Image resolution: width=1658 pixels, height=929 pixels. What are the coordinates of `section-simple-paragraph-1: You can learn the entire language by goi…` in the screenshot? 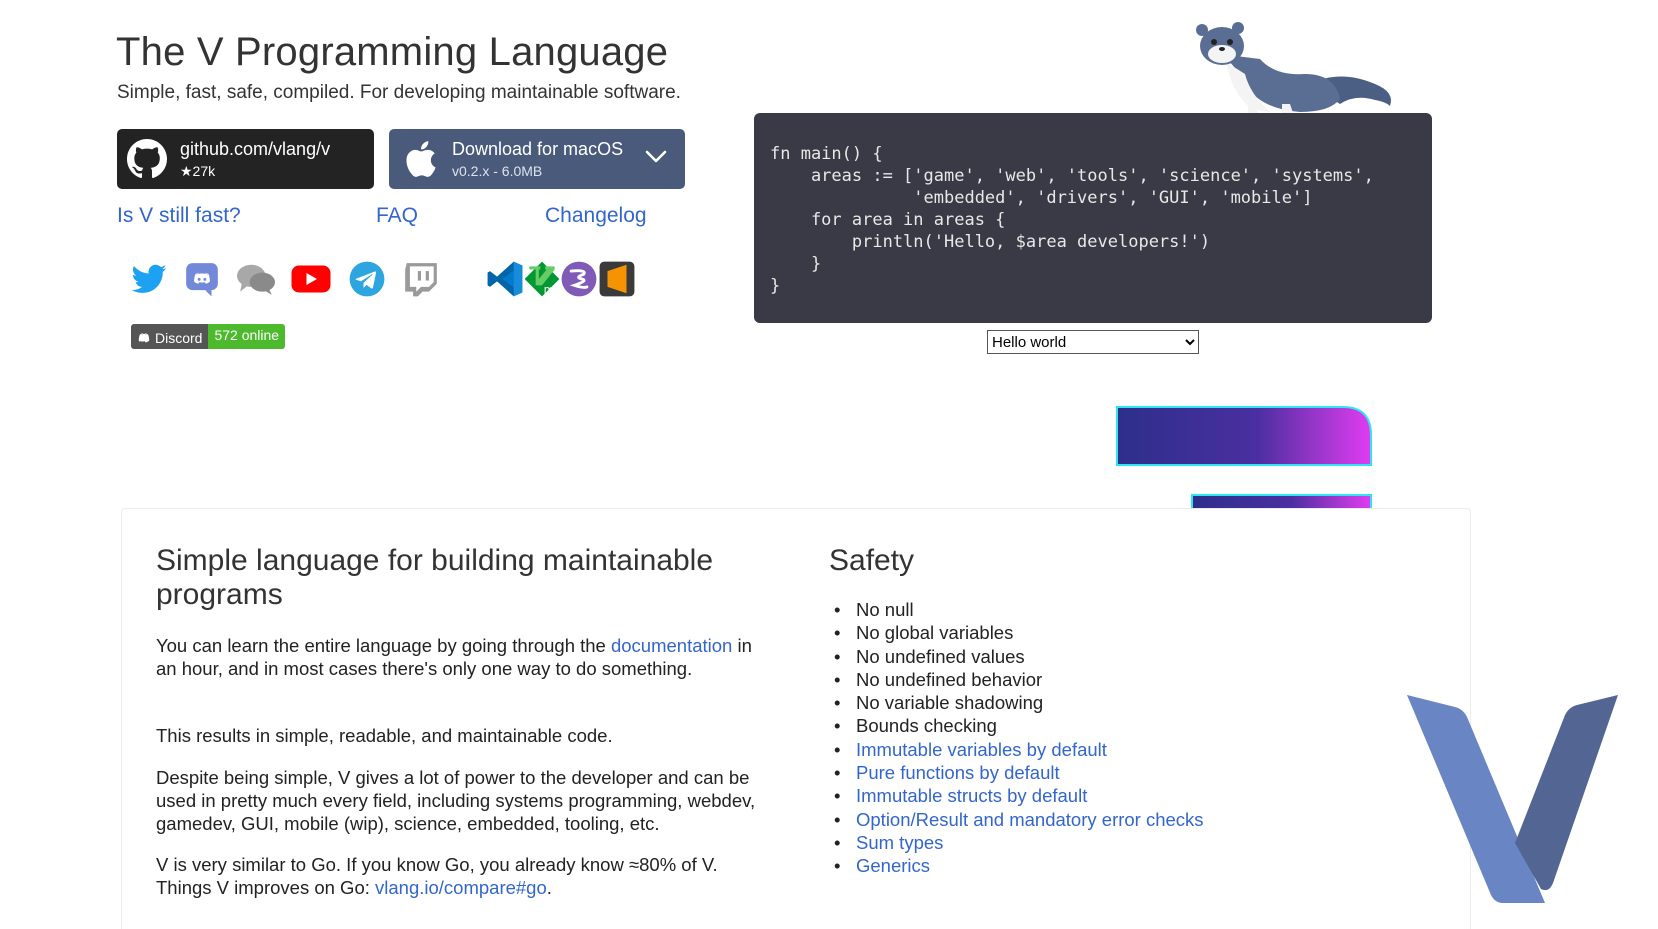 It's located at (456, 657).